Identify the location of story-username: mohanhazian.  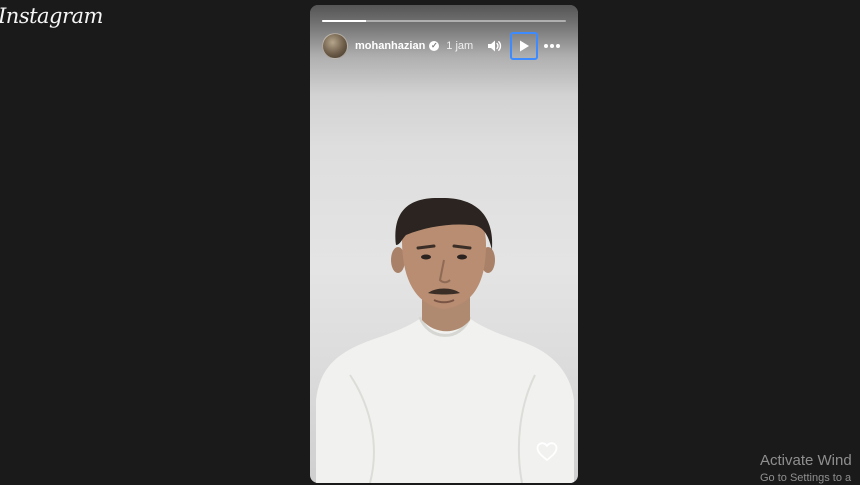
(390, 46).